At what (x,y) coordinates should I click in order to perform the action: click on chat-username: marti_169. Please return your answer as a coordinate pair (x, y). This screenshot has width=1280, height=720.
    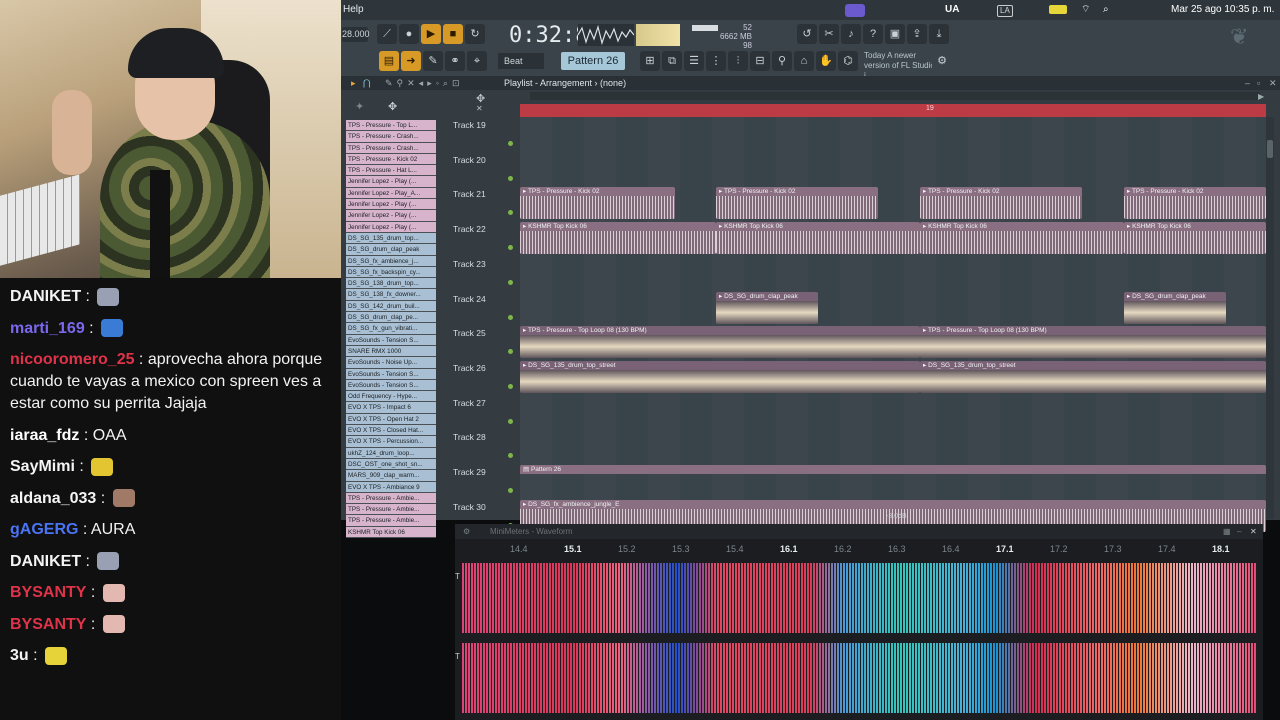
    Looking at the image, I should click on (47, 328).